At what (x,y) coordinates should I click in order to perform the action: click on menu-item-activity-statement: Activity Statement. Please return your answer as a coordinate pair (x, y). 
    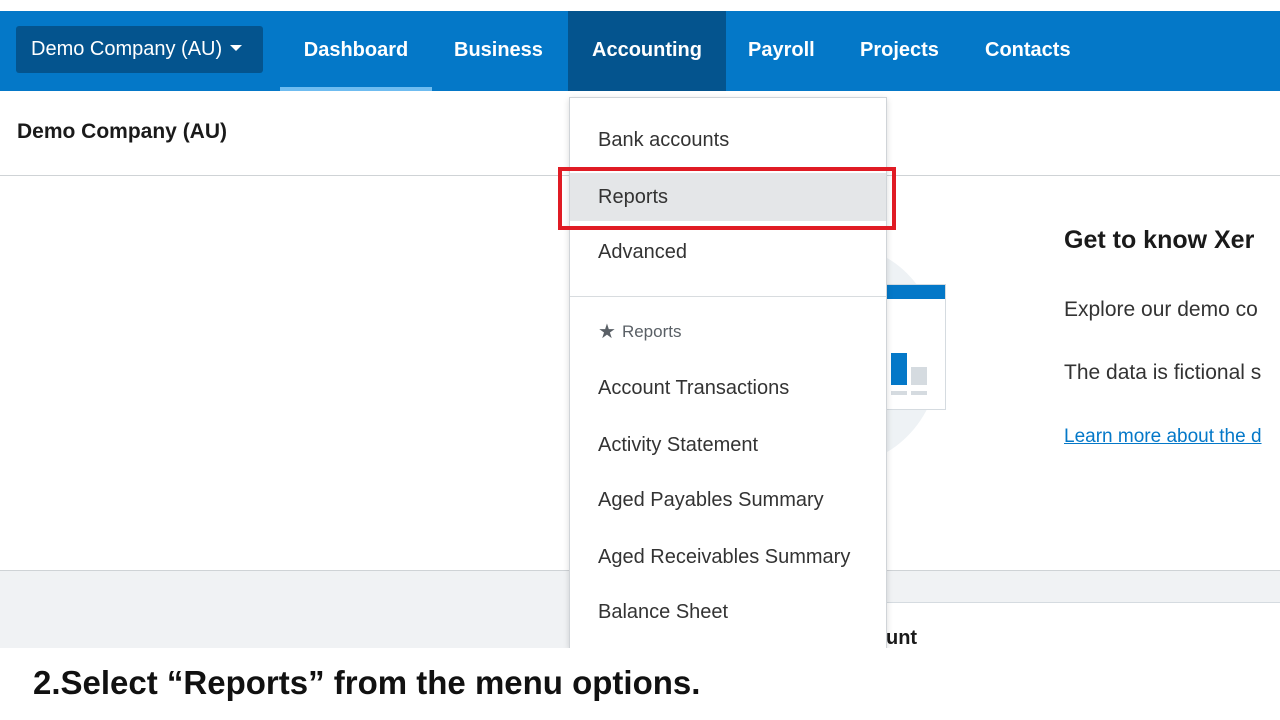
    Looking at the image, I should click on (728, 445).